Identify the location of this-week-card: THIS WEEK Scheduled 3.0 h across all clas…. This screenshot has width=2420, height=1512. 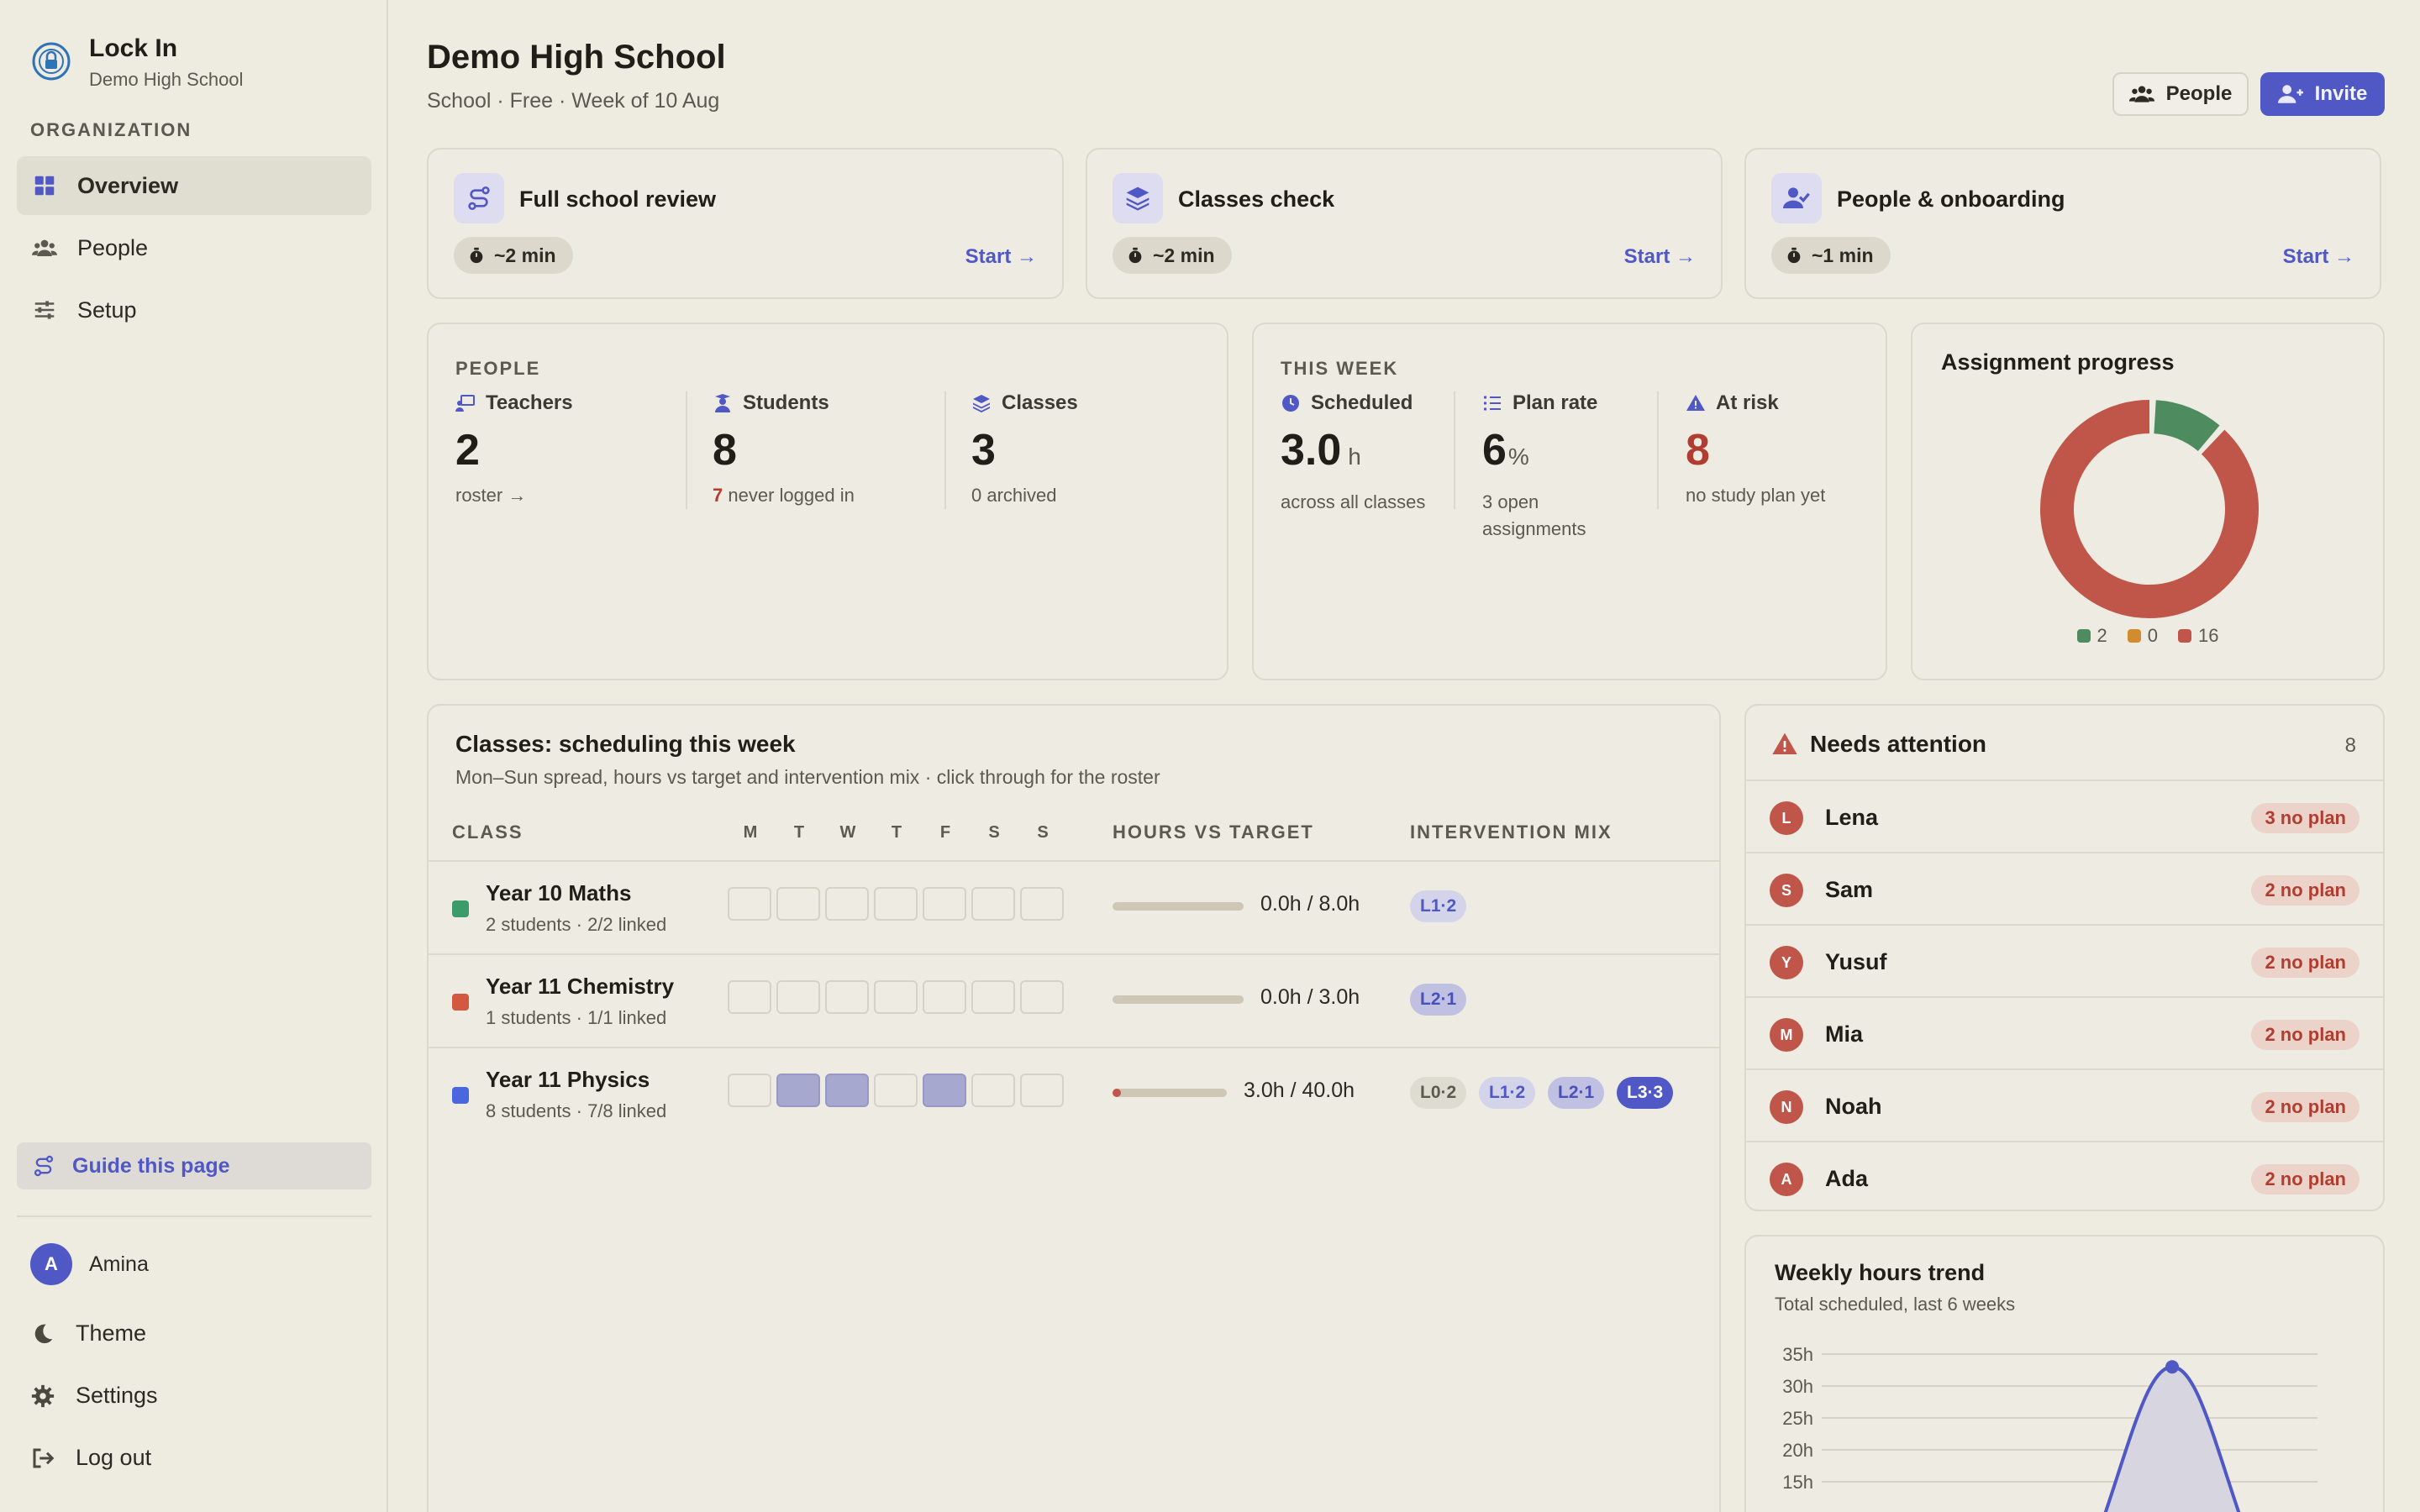
(1569, 501).